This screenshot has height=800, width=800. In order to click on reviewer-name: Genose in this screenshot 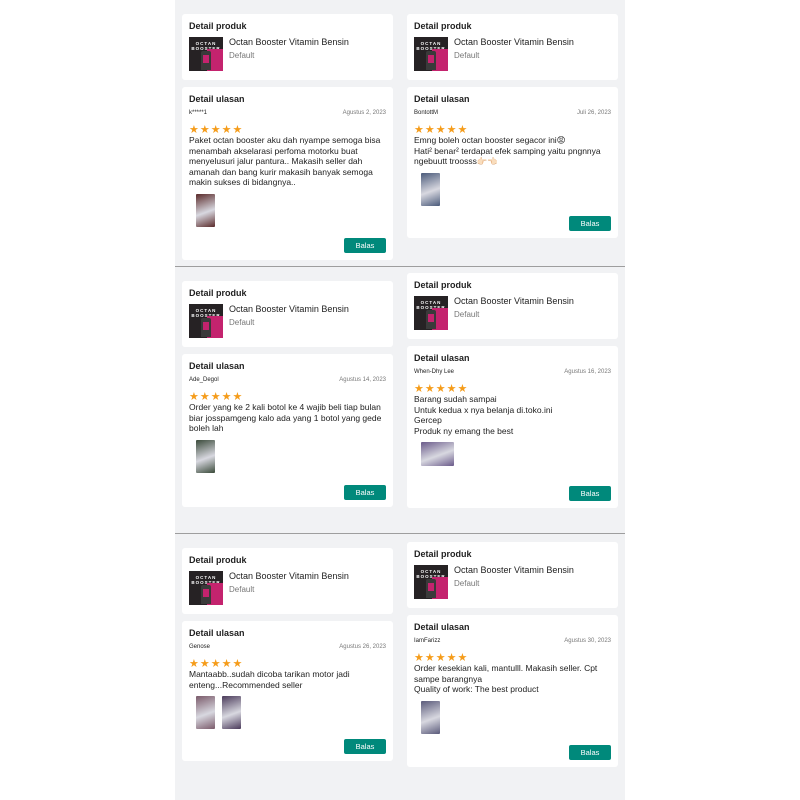, I will do `click(200, 647)`.